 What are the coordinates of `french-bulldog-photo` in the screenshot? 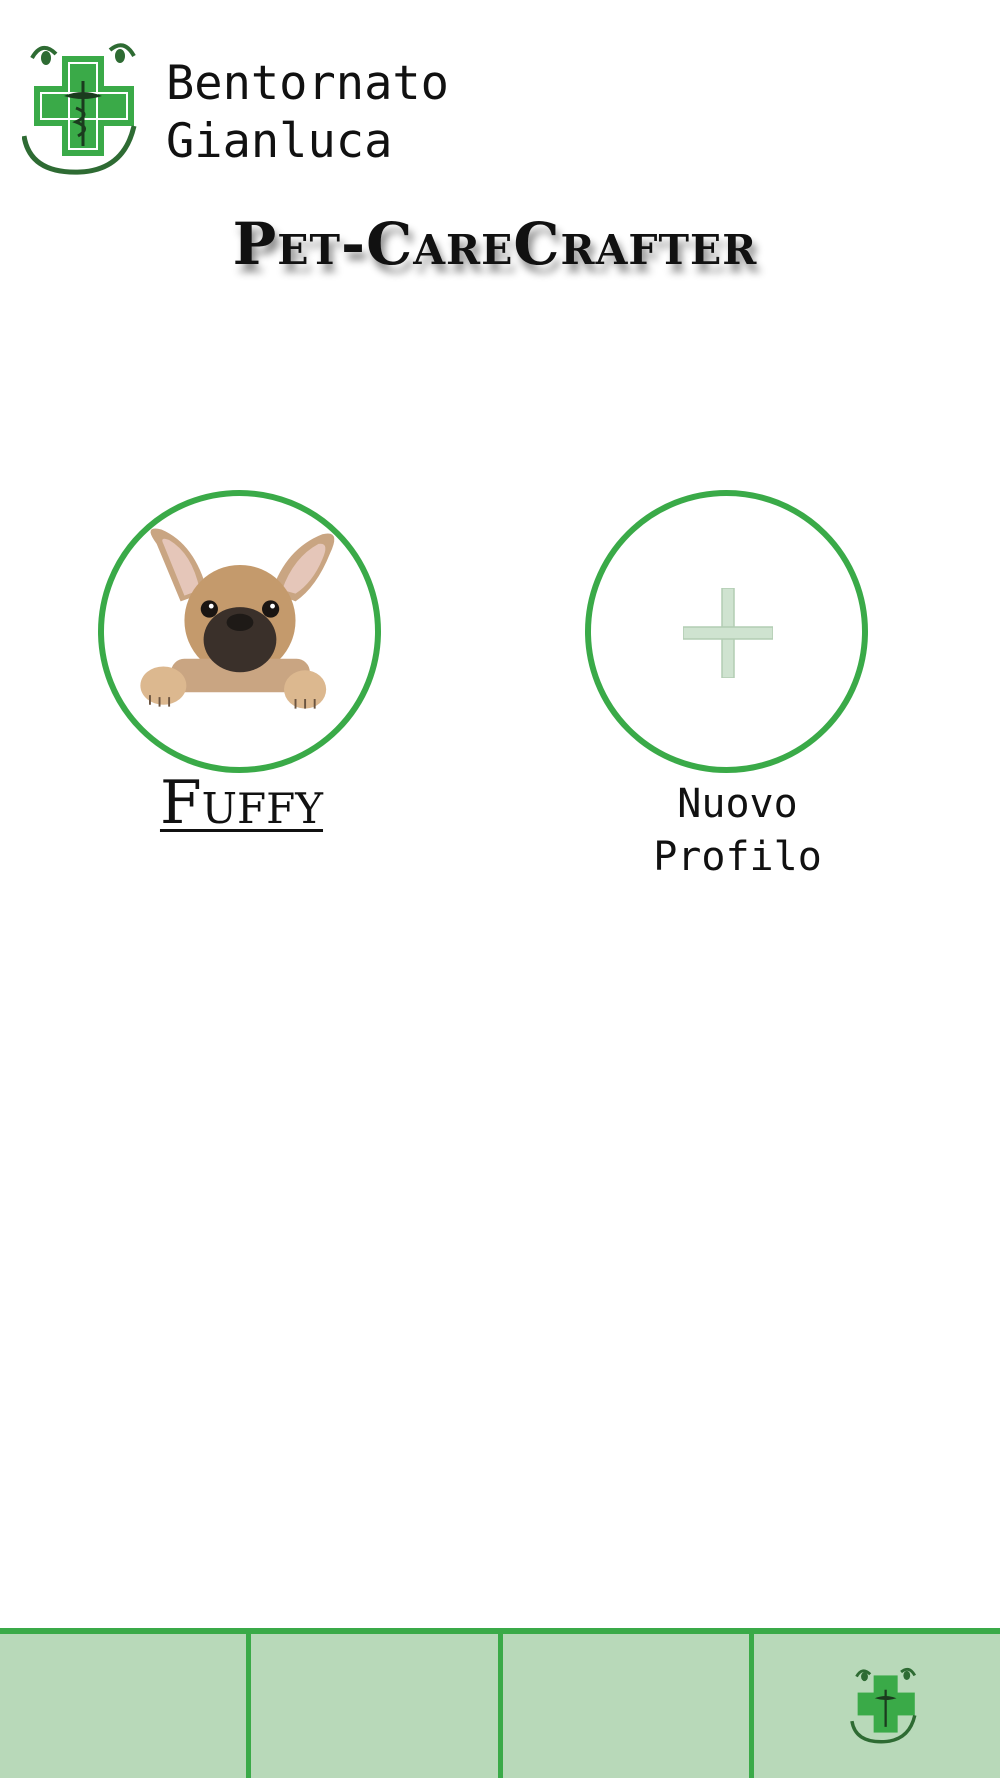 It's located at (237, 618).